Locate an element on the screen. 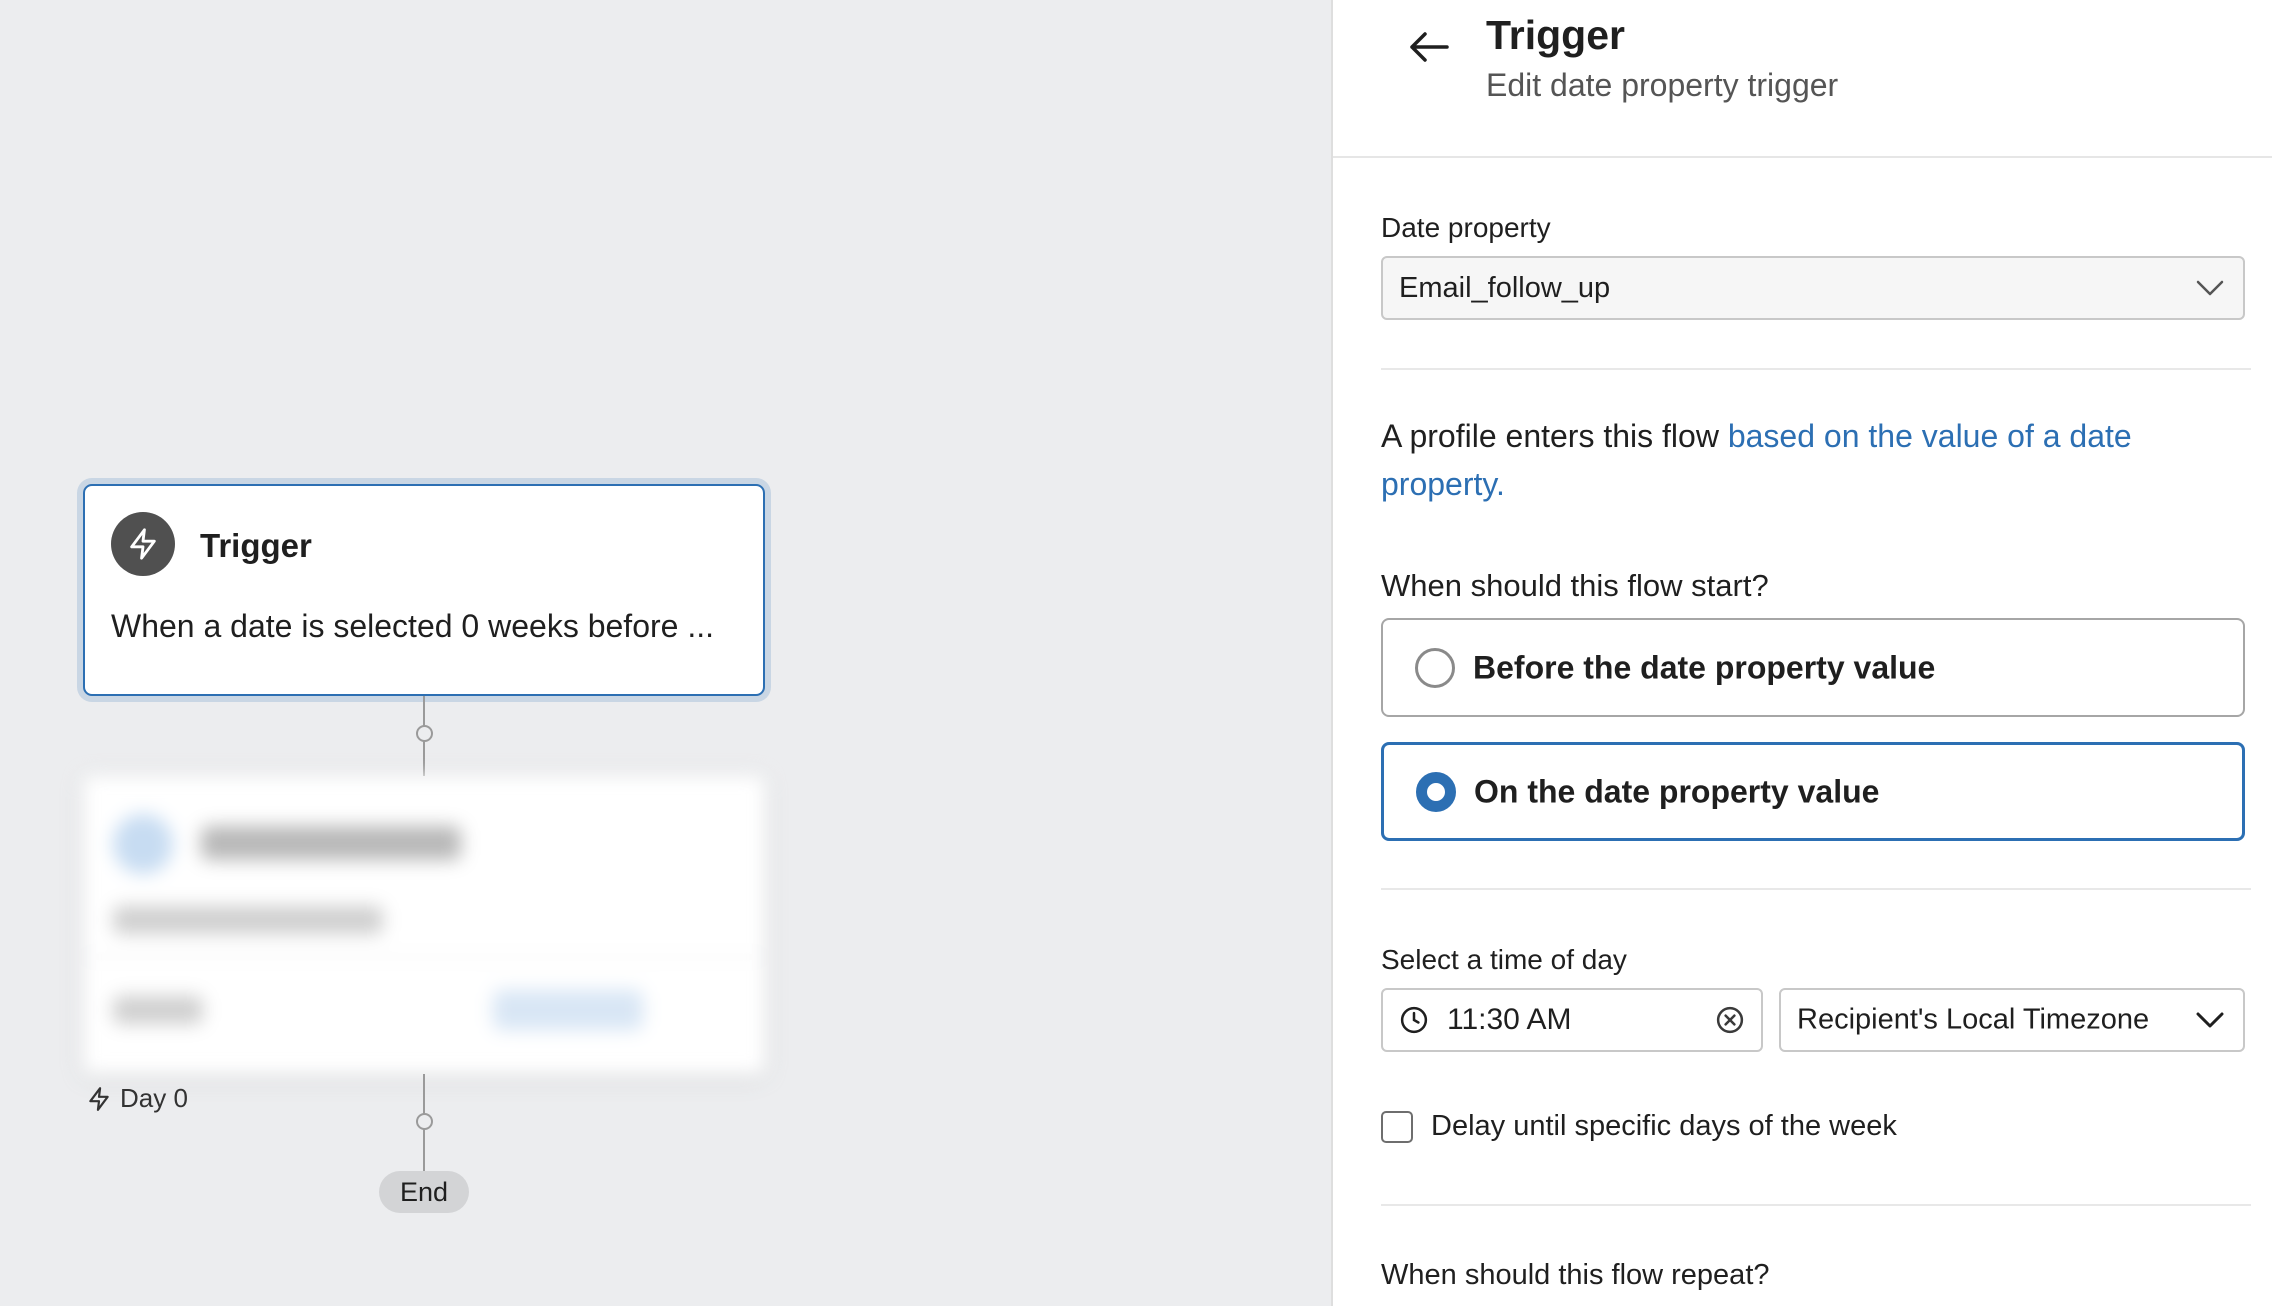 This screenshot has height=1306, width=2272. radio-button is located at coordinates (1435, 667).